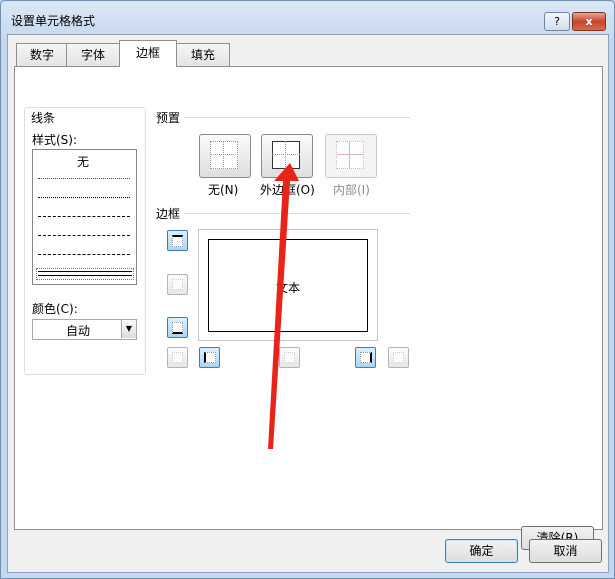  I want to click on tab-border: 边框, so click(148, 53).